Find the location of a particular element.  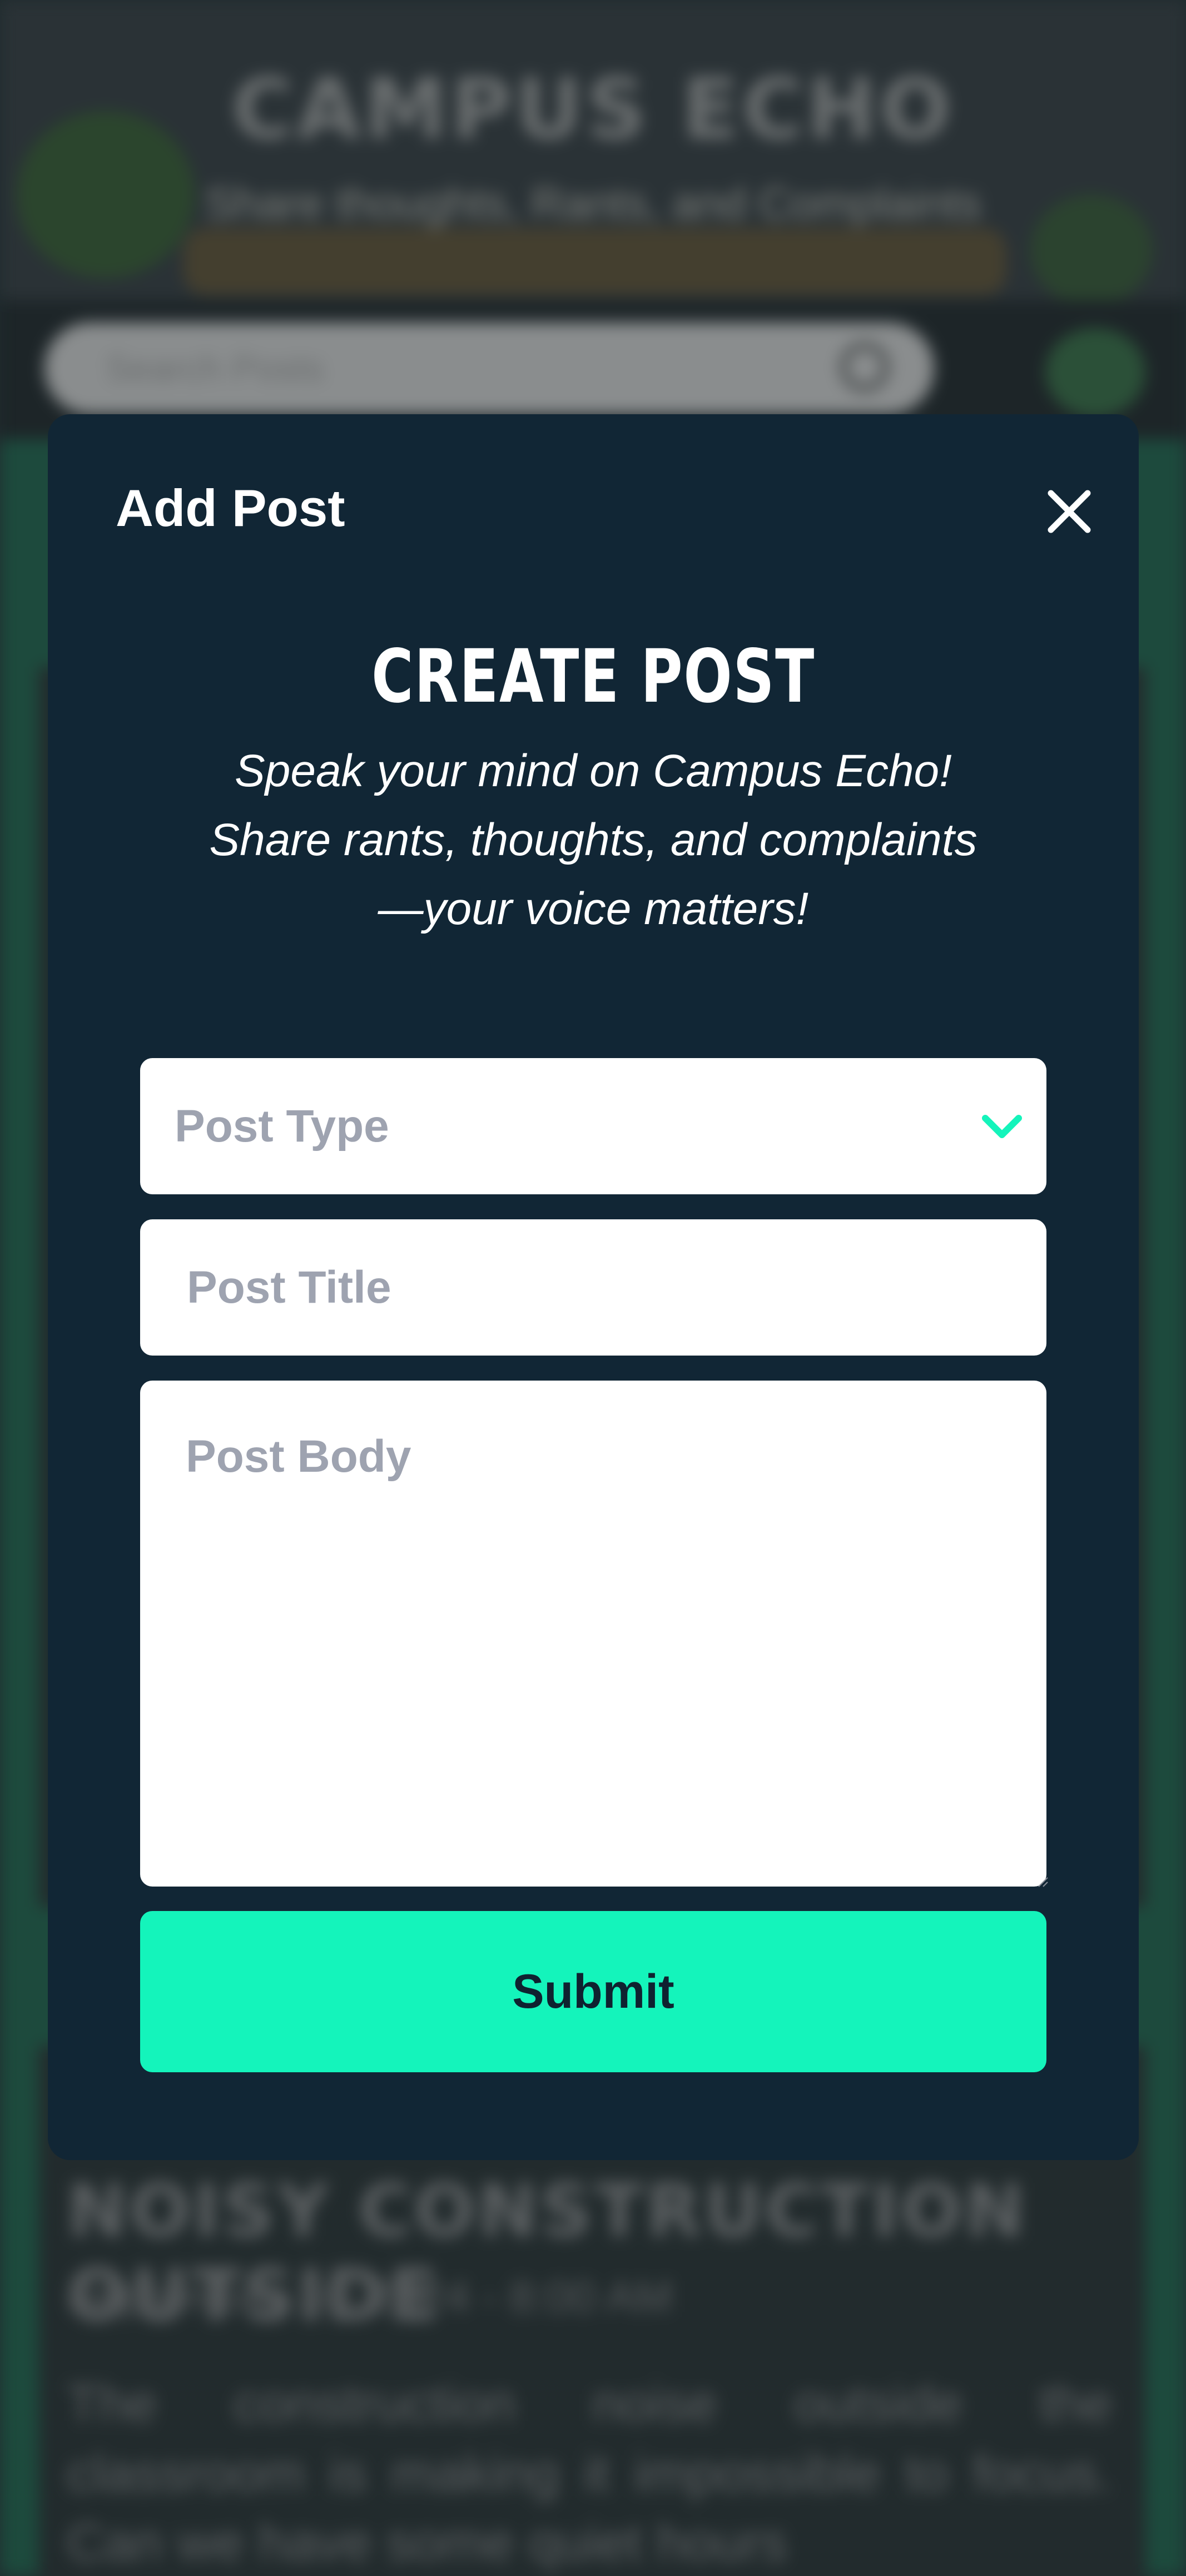

intro-line: —your voice matters! is located at coordinates (594, 909).